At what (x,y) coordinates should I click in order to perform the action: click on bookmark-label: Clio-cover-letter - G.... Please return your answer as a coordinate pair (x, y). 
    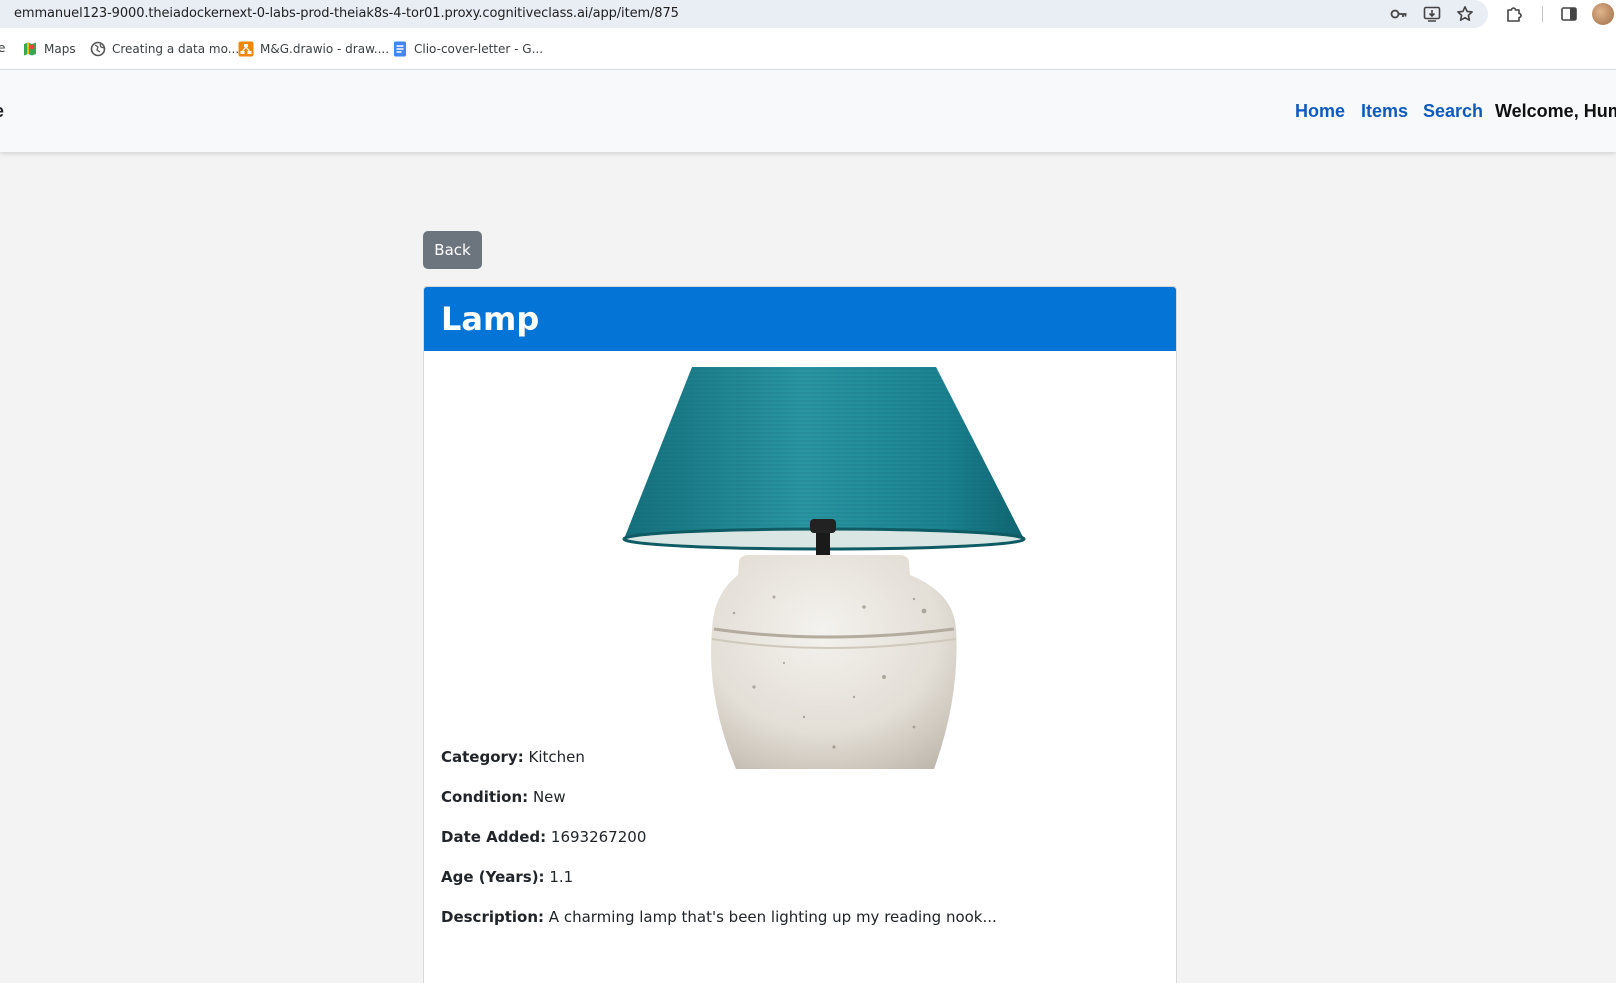
    Looking at the image, I should click on (479, 49).